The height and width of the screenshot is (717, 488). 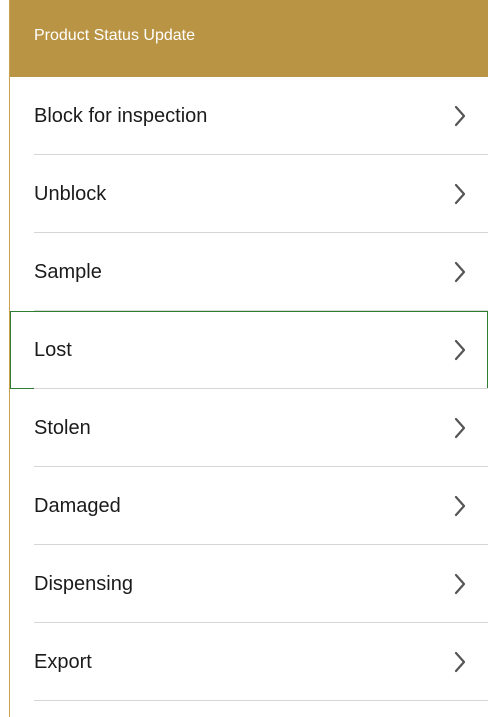 I want to click on menu-item-export: Export, so click(x=249, y=662).